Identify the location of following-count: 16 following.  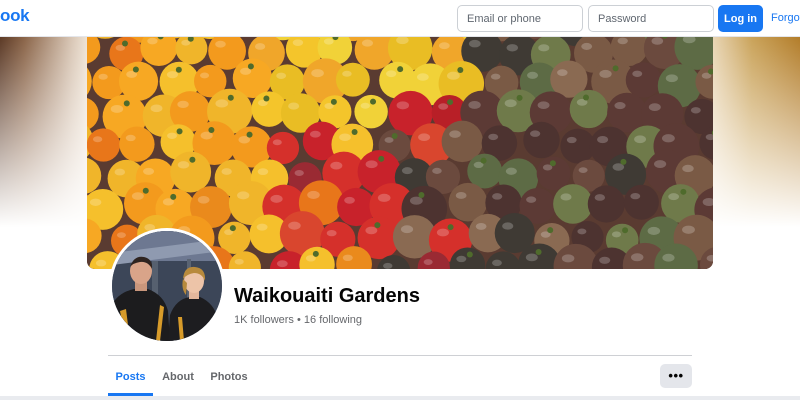
(333, 320).